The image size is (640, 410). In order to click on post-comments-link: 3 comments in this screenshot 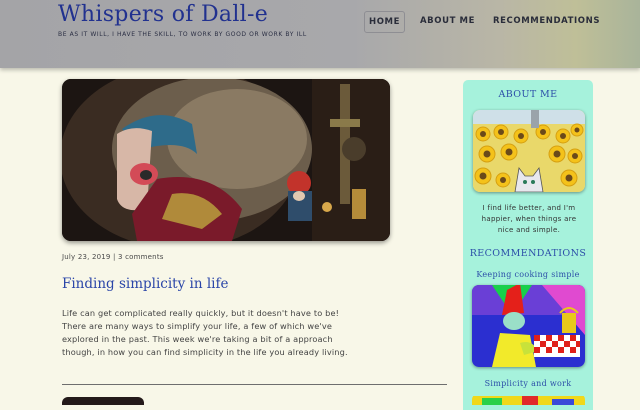, I will do `click(141, 257)`.